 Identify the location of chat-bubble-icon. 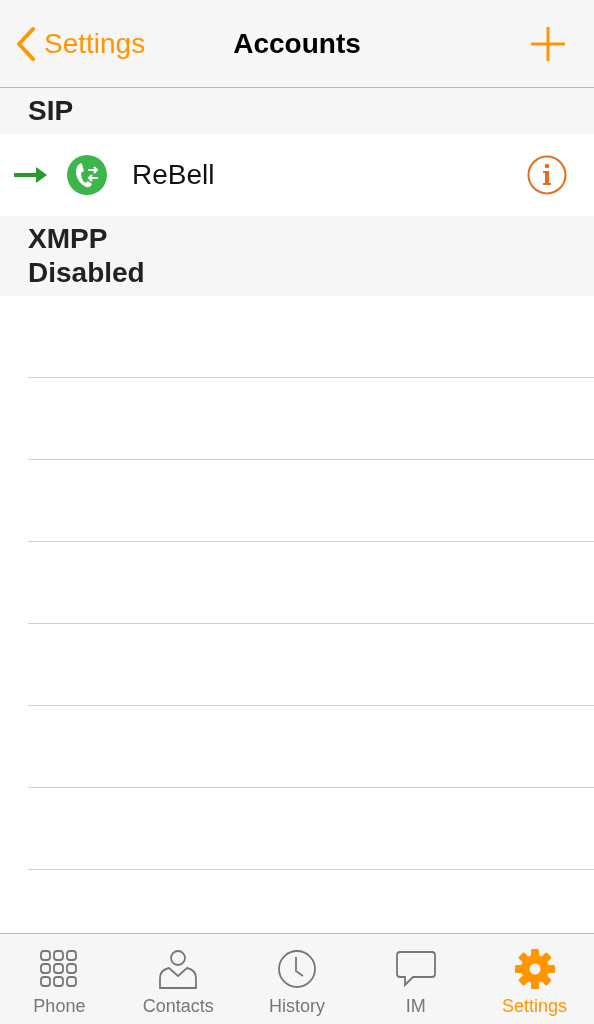
(415, 969).